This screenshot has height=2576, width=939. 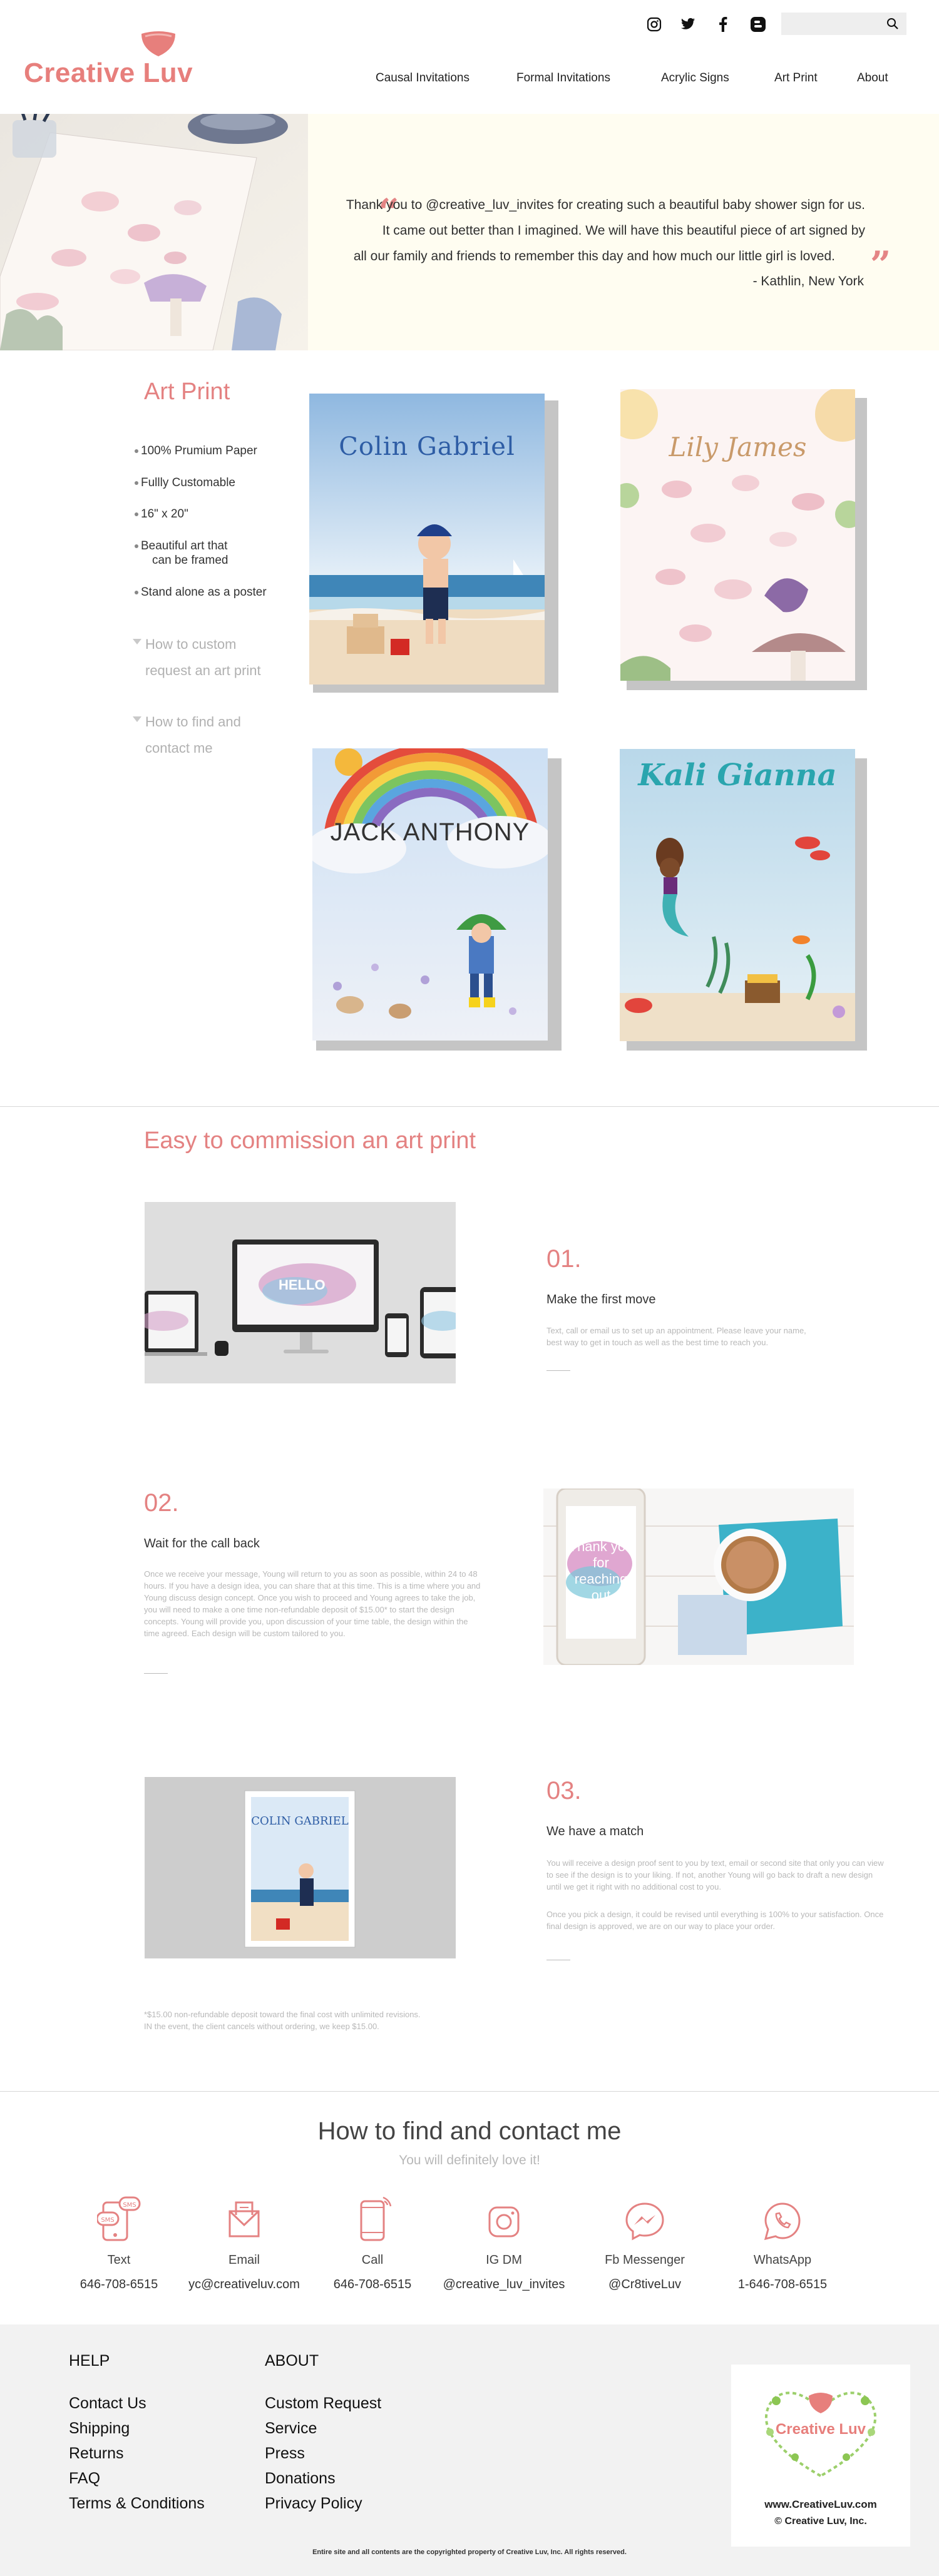 I want to click on nav-formal-invitations: Formal Invitations, so click(x=563, y=78).